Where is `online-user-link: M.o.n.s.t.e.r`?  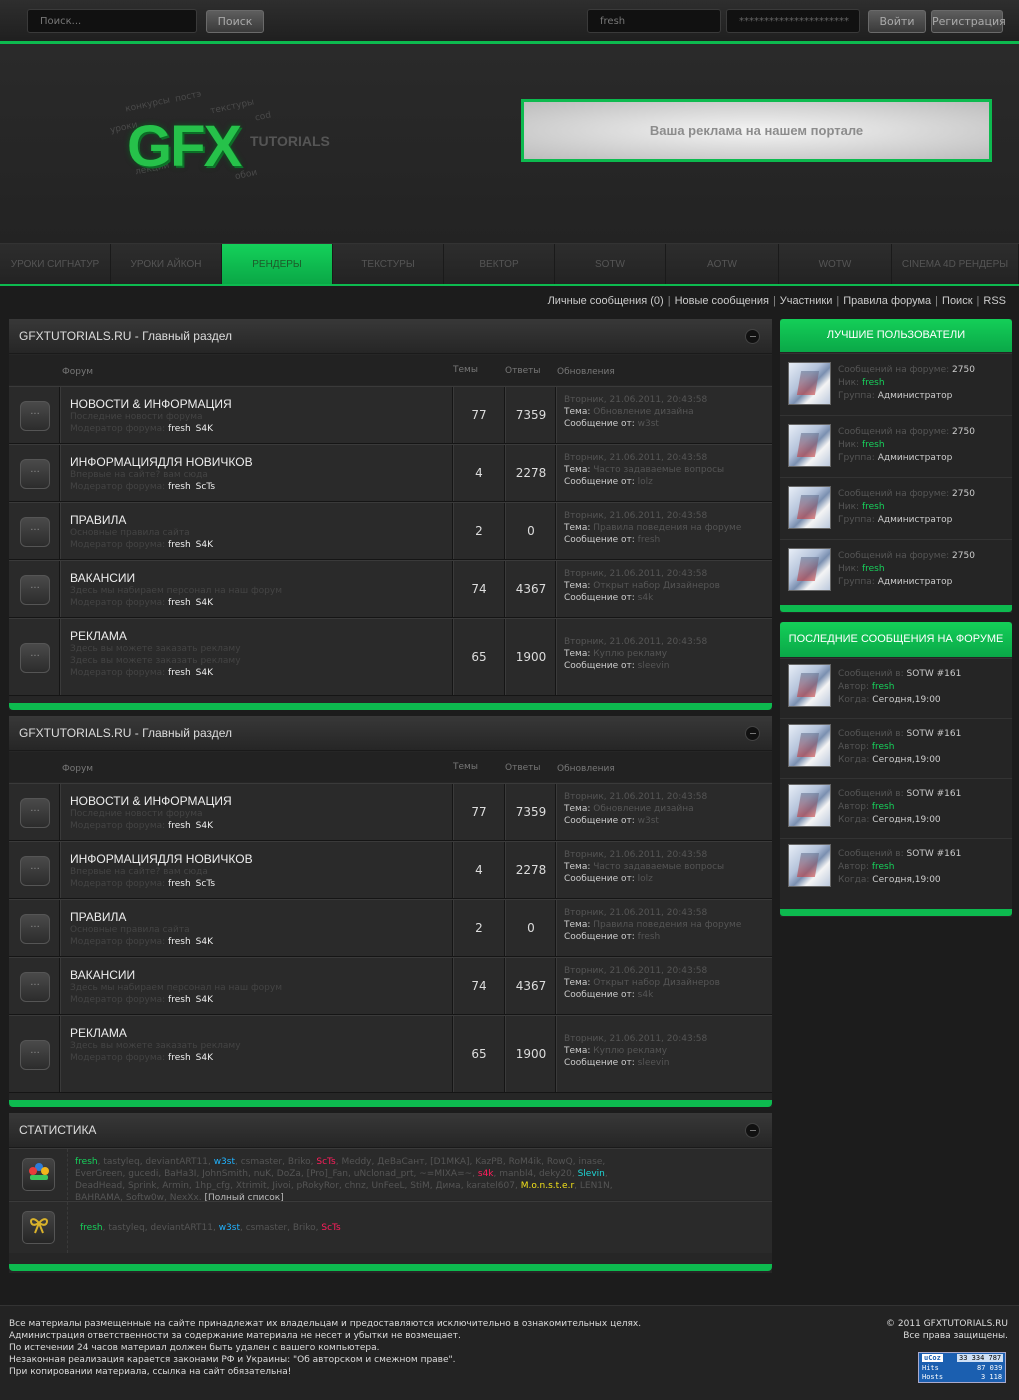 online-user-link: M.o.n.s.t.e.r is located at coordinates (547, 1186).